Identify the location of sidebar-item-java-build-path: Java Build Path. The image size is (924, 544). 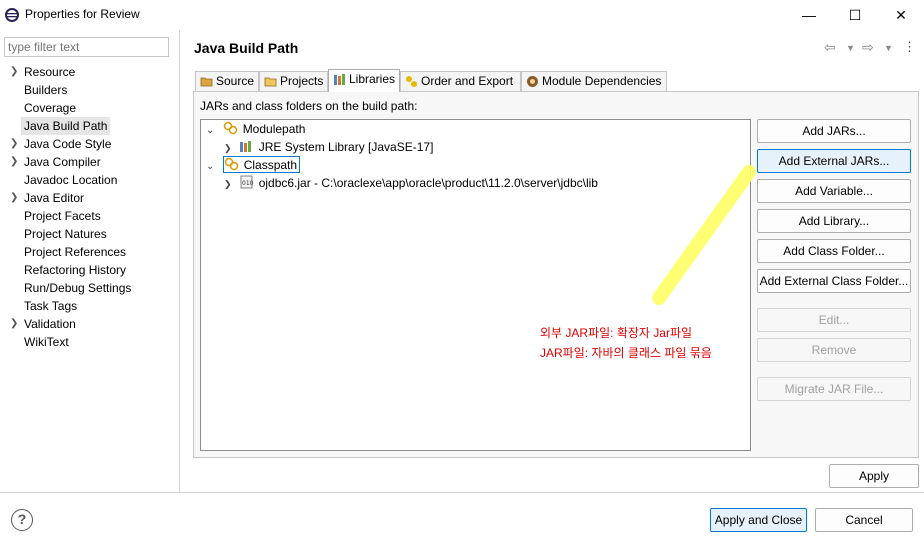
(66, 126).